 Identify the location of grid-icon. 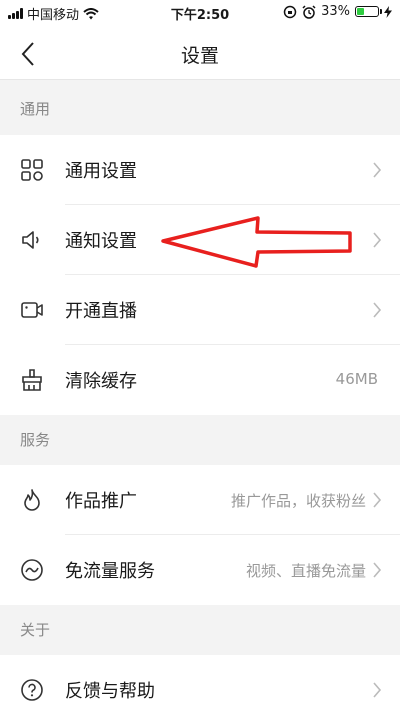
(32, 170).